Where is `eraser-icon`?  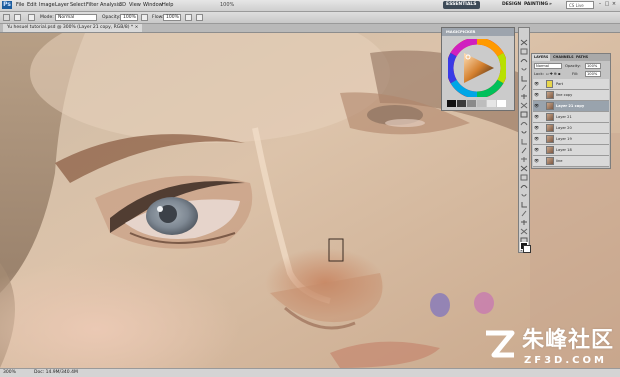
eraser-icon is located at coordinates (524, 127).